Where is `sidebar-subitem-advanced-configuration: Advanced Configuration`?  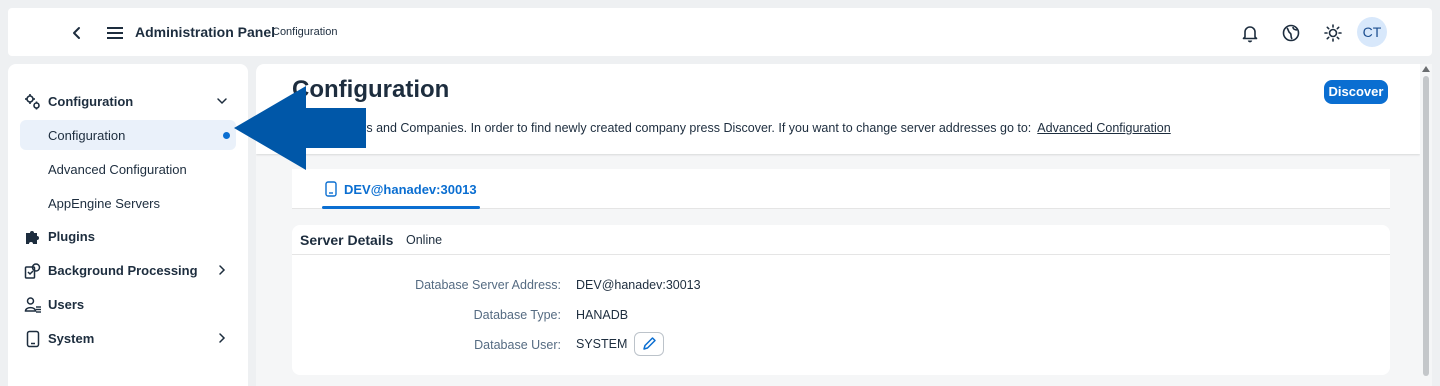 sidebar-subitem-advanced-configuration: Advanced Configuration is located at coordinates (128, 169).